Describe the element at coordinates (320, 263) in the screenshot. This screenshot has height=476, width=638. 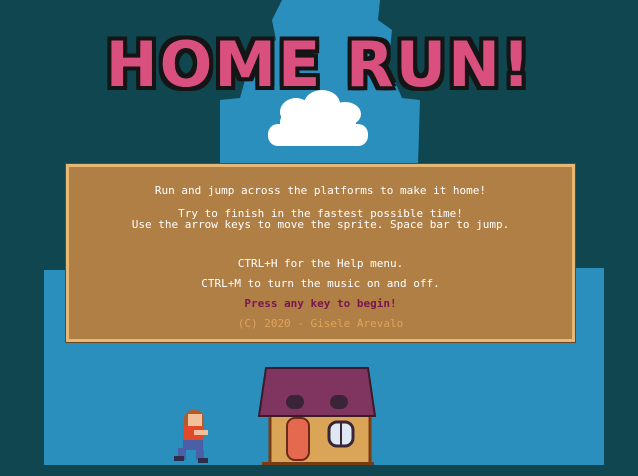
I see `instruction-help: CTRL+H for the Help menu.` at that location.